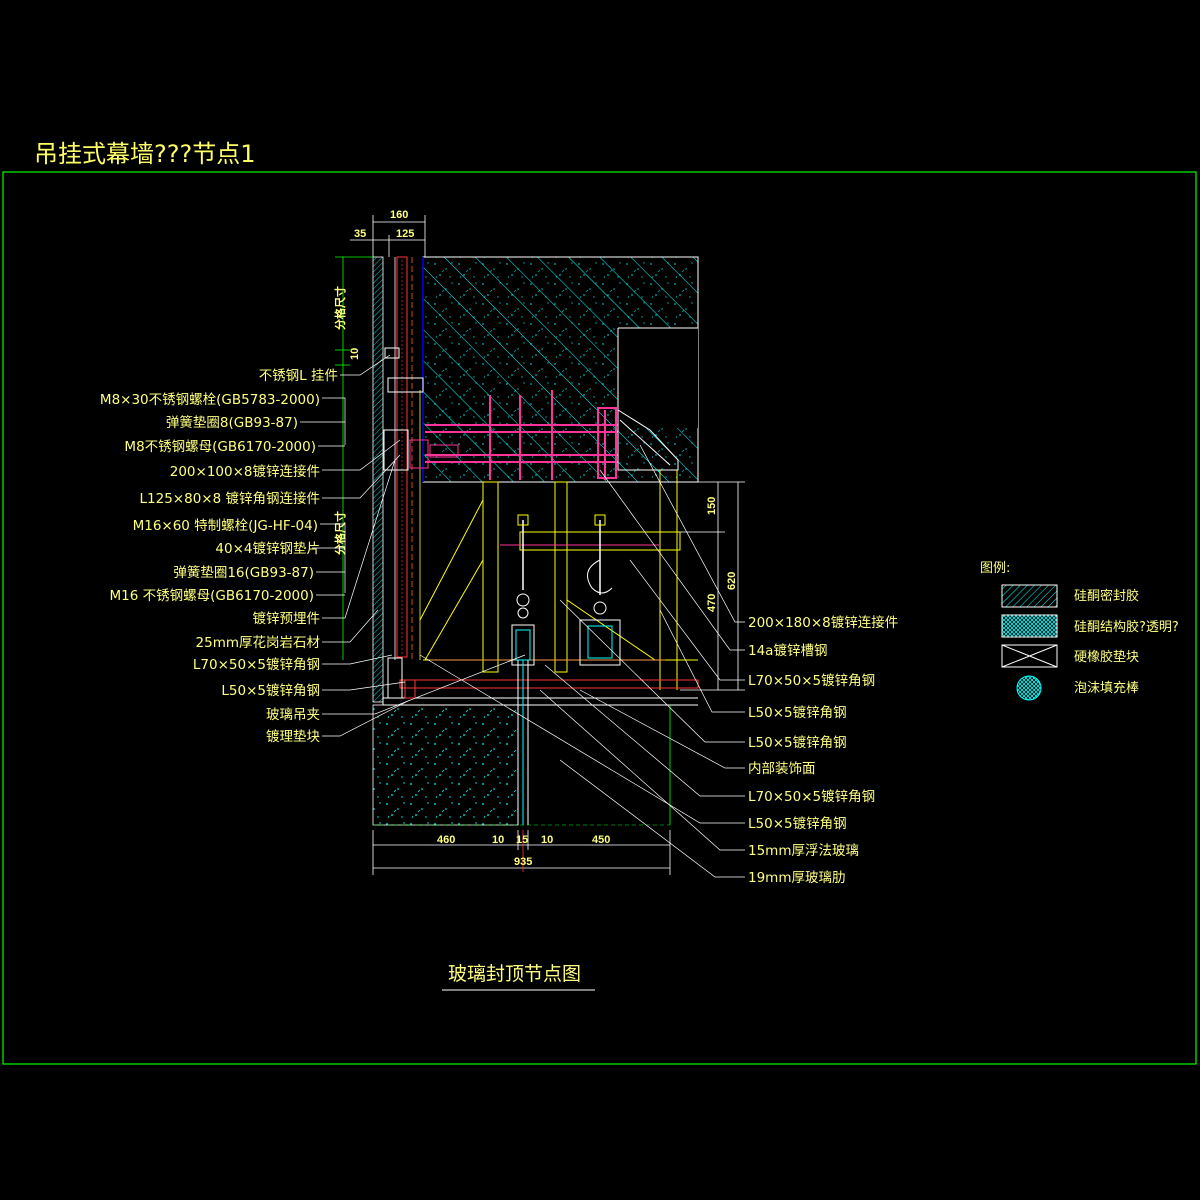  Describe the element at coordinates (521, 743) in the screenshot. I see `glass-panel` at that location.